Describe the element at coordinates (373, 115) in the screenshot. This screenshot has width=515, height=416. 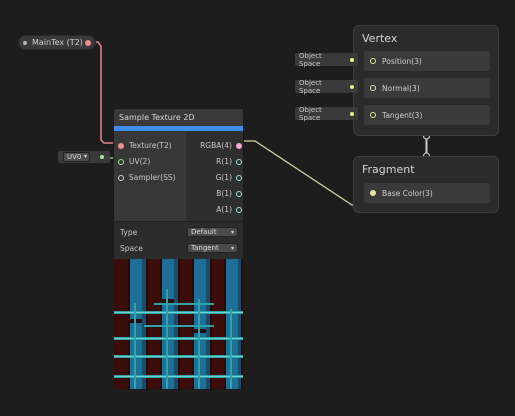
I see `tangent-port` at that location.